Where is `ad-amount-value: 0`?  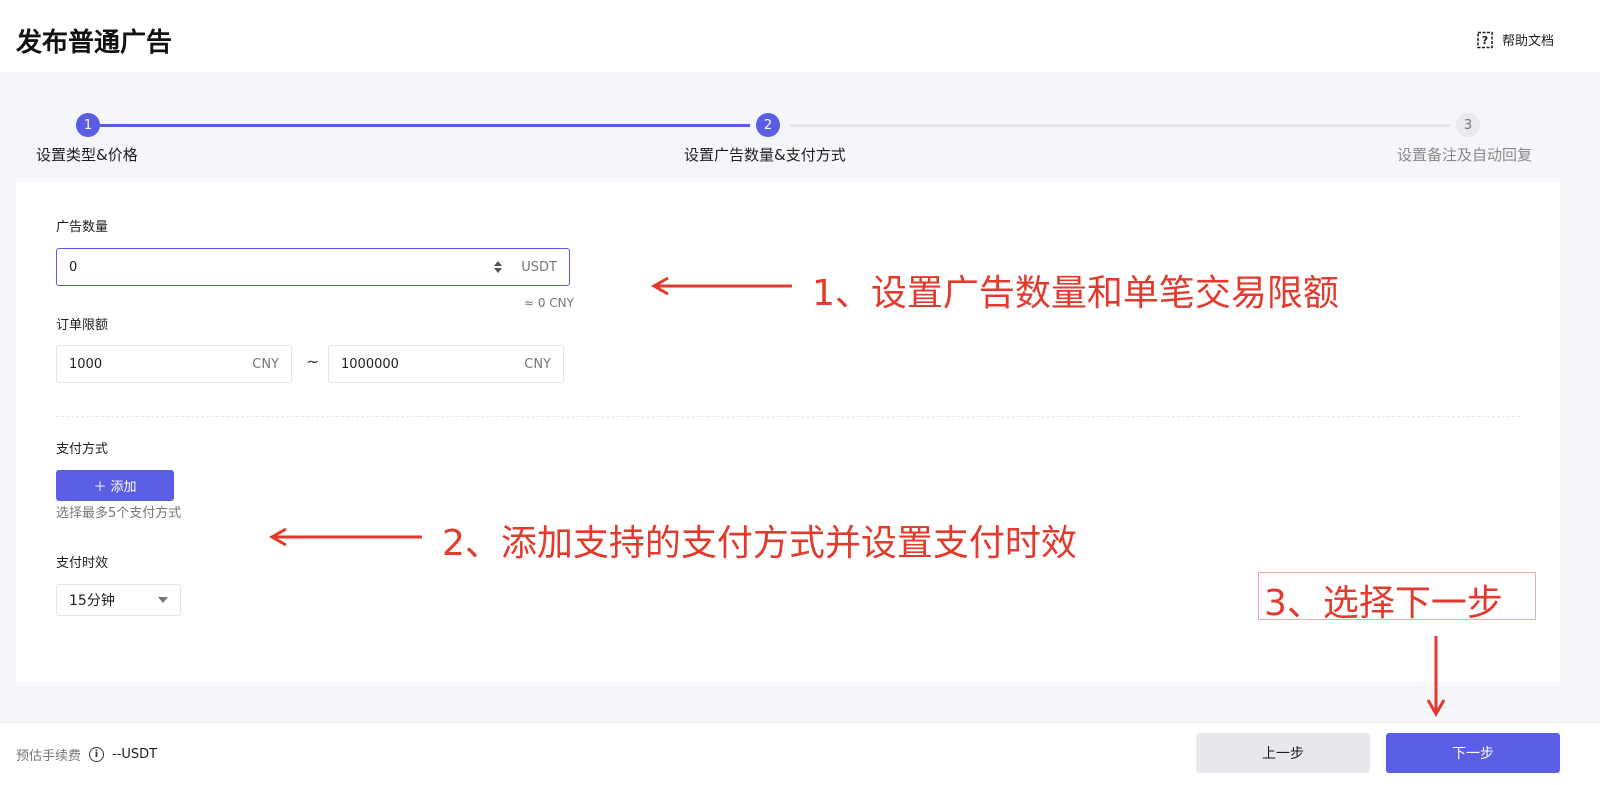 ad-amount-value: 0 is located at coordinates (73, 267).